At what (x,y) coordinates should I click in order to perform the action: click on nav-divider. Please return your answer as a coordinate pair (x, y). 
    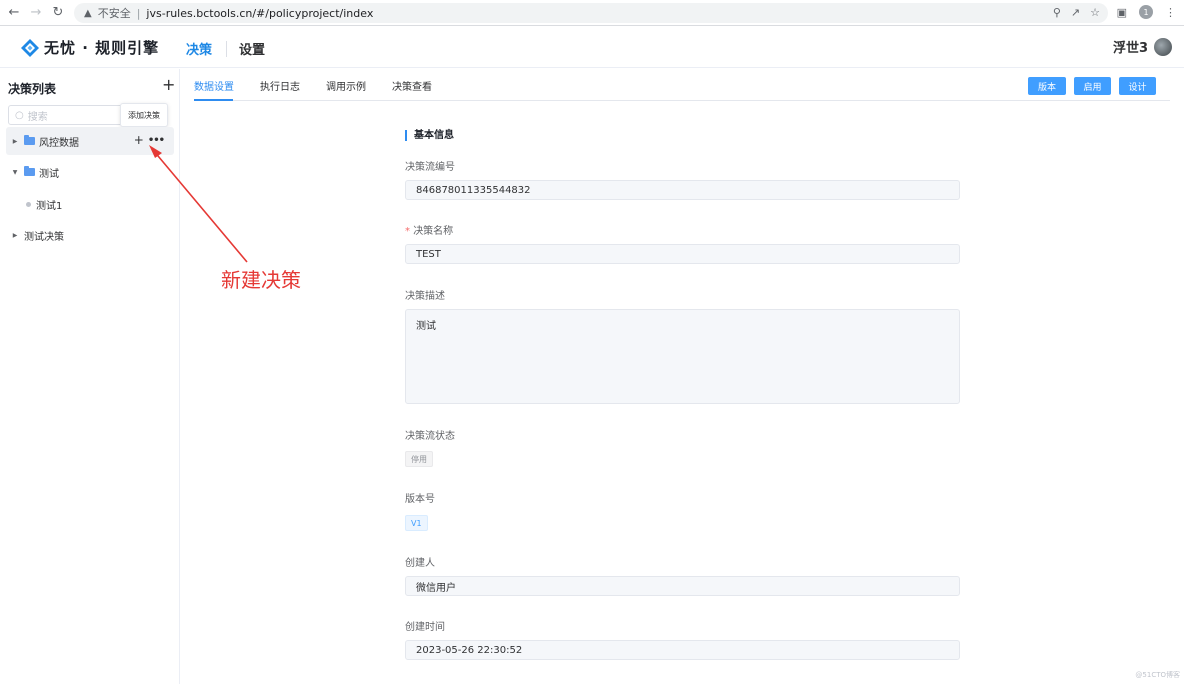
    Looking at the image, I should click on (227, 48).